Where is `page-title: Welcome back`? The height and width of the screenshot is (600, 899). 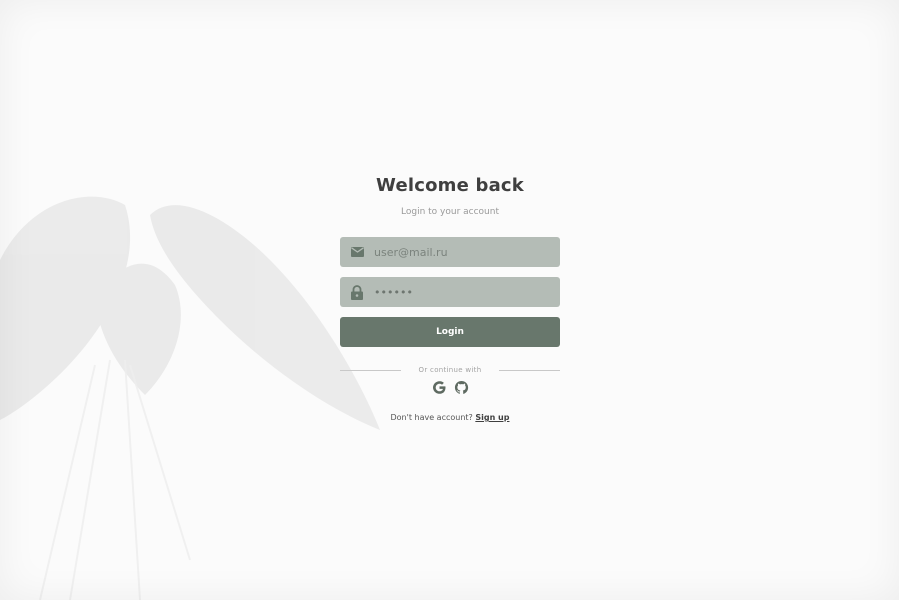 page-title: Welcome back is located at coordinates (450, 185).